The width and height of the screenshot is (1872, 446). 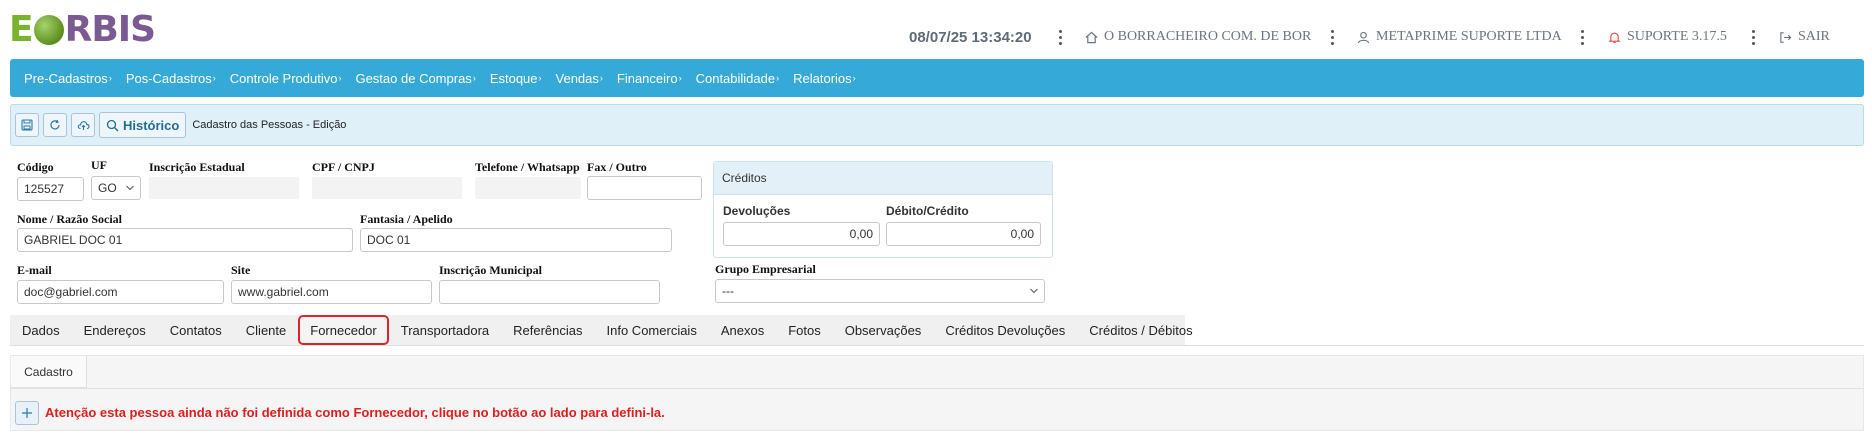 I want to click on save-icon, so click(x=27, y=125).